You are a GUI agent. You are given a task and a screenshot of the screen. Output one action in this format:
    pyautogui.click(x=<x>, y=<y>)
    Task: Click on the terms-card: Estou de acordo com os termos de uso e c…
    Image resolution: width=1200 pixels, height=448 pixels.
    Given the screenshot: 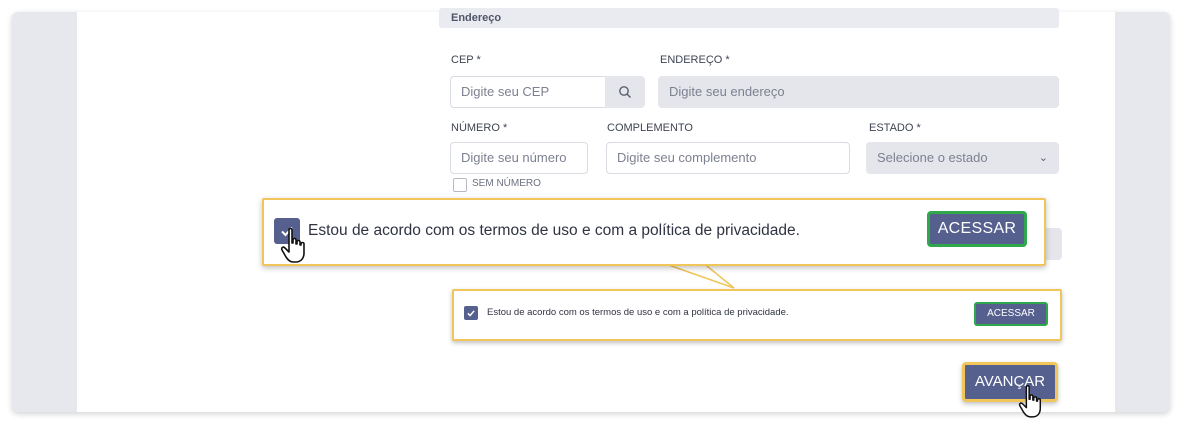 What is the action you would take?
    pyautogui.click(x=757, y=315)
    